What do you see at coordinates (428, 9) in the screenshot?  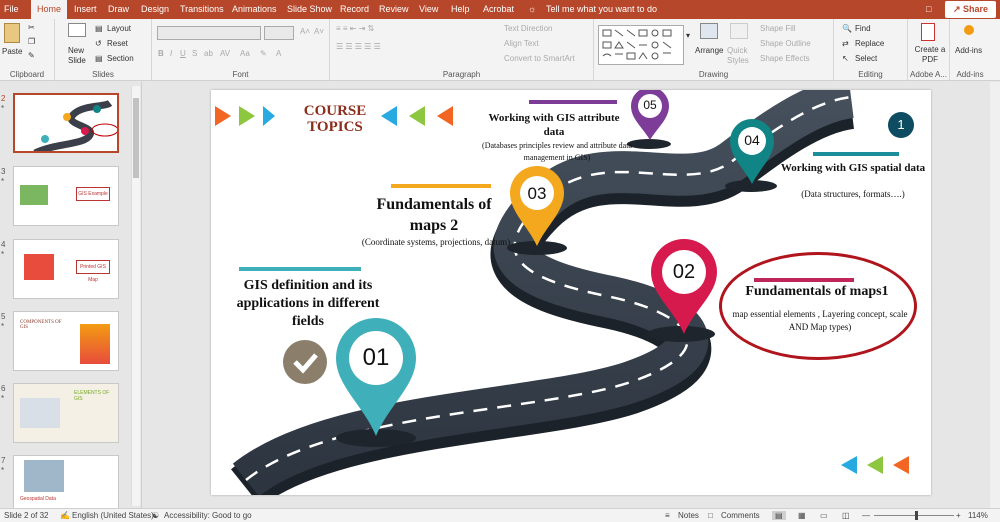 I see `tab-view: View` at bounding box center [428, 9].